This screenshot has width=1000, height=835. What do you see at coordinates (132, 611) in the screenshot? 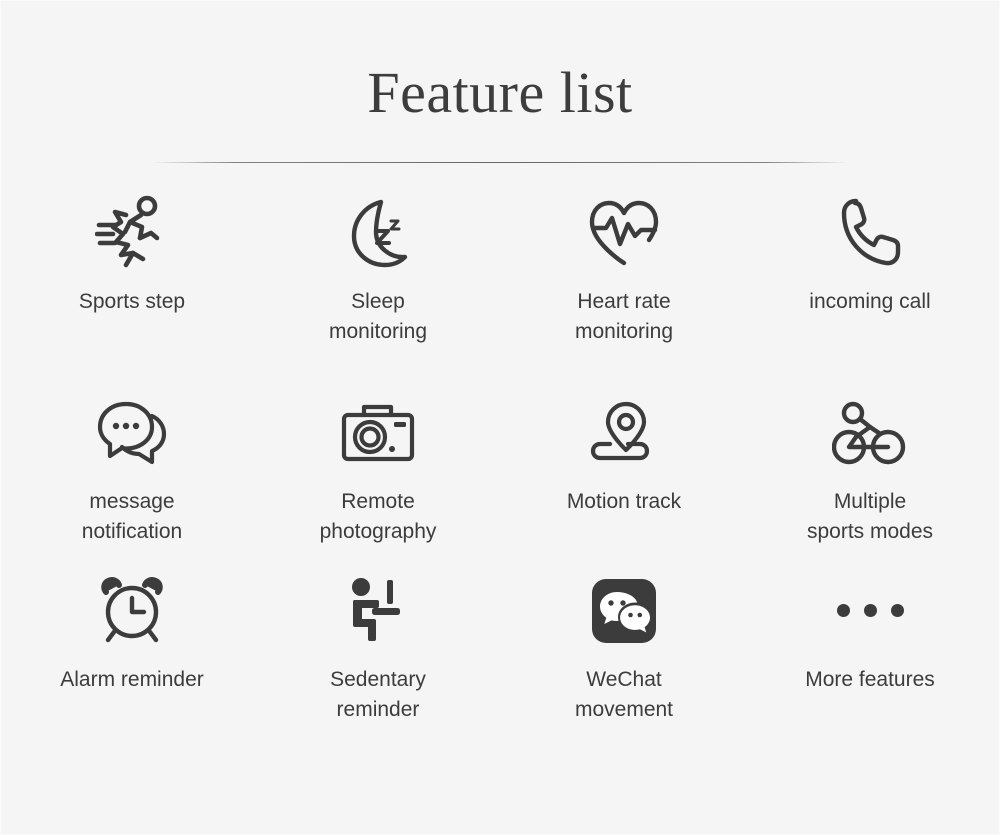
I see `alarm-clock-icon` at bounding box center [132, 611].